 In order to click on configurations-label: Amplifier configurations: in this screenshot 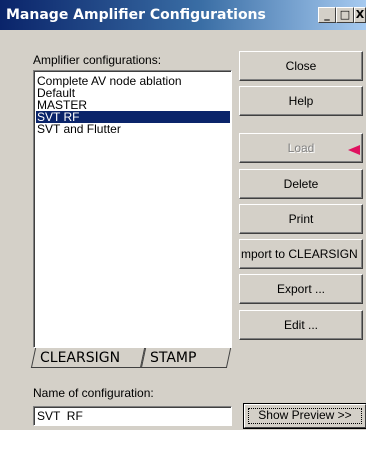, I will do `click(97, 60)`.